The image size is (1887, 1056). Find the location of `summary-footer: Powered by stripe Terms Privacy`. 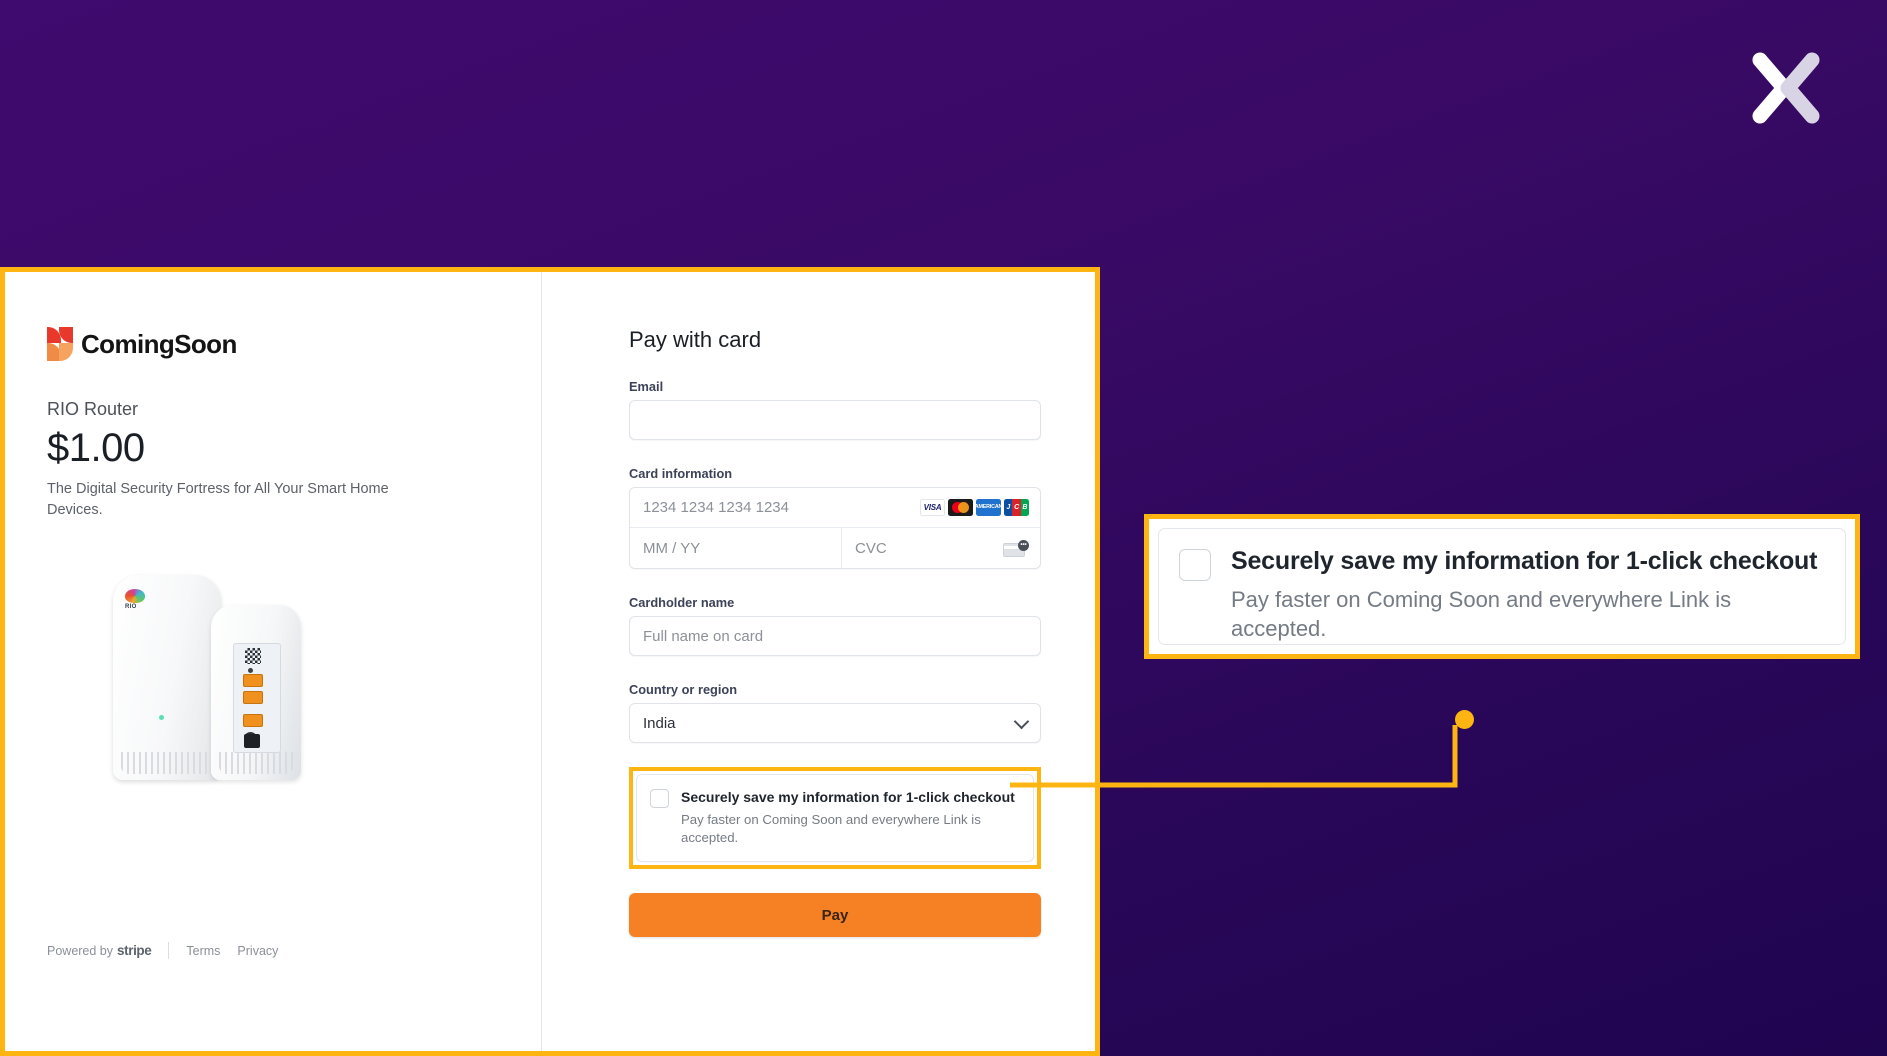

summary-footer: Powered by stripe Terms Privacy is located at coordinates (162, 950).